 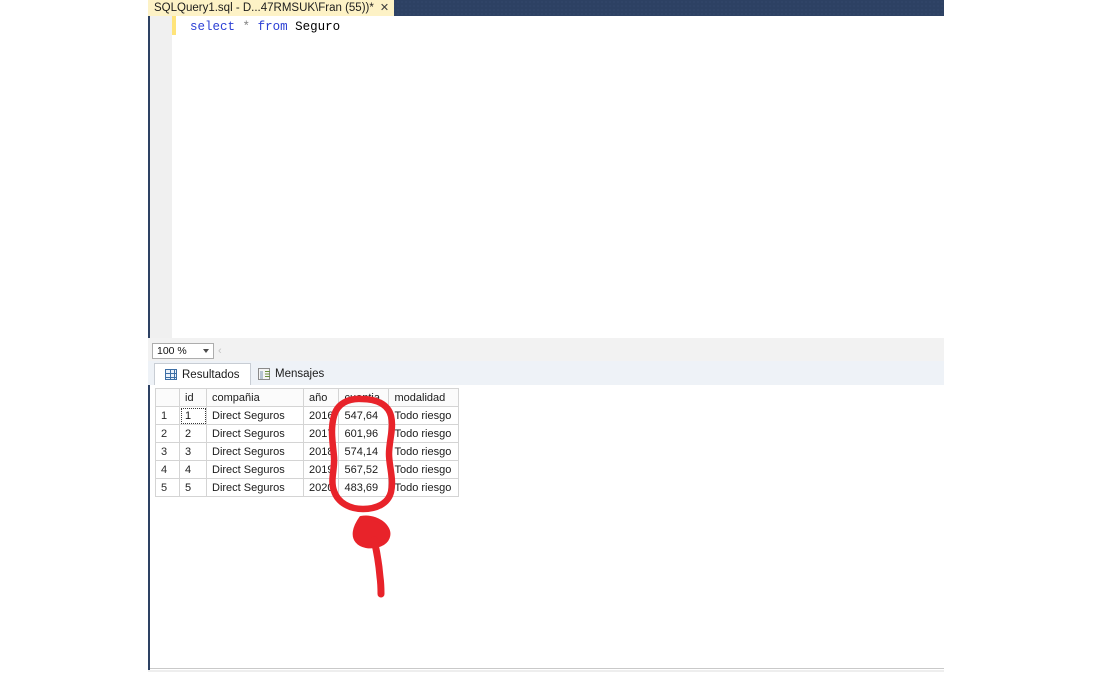 I want to click on cell-ano: 2018, so click(x=321, y=451).